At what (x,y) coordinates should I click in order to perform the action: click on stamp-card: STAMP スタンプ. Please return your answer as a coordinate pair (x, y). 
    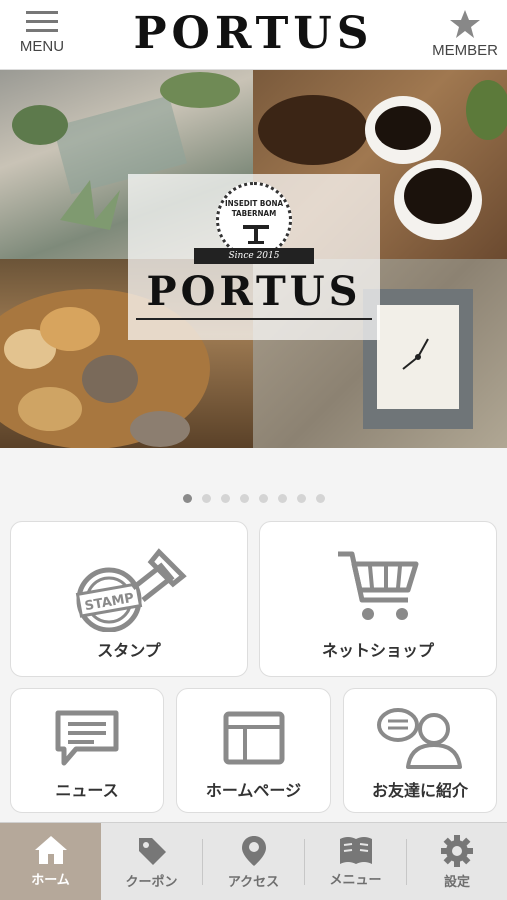
    Looking at the image, I should click on (129, 599).